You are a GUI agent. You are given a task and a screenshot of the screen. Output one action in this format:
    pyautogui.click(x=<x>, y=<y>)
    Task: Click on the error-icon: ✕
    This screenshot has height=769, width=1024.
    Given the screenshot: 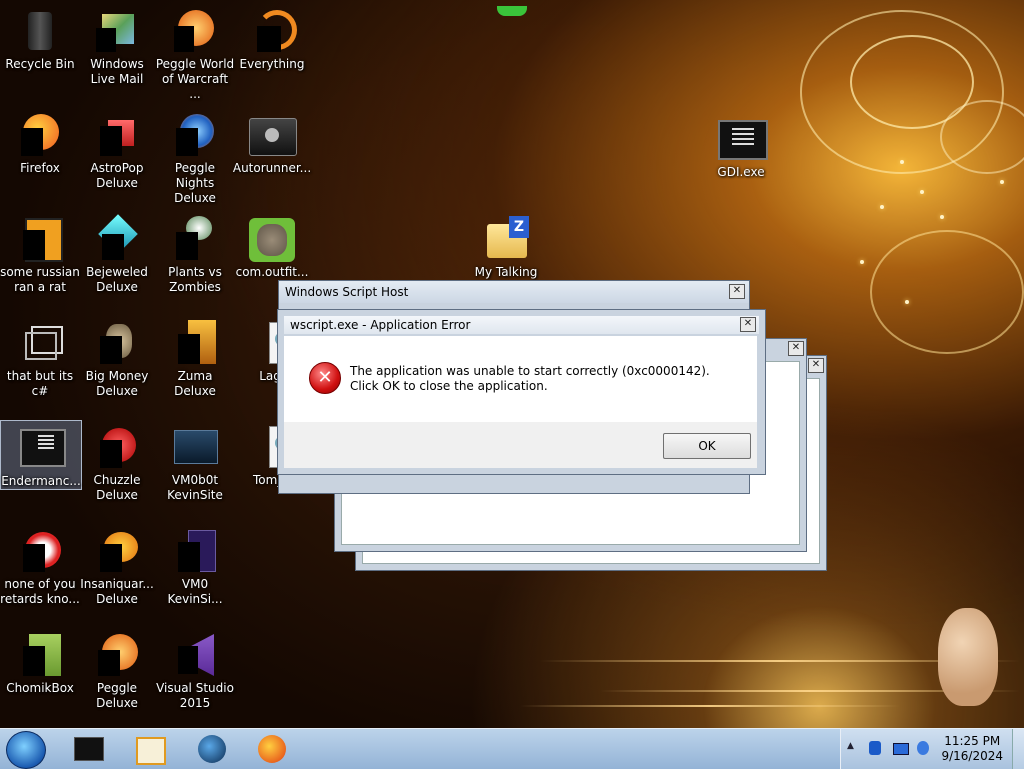 What is the action you would take?
    pyautogui.click(x=325, y=378)
    